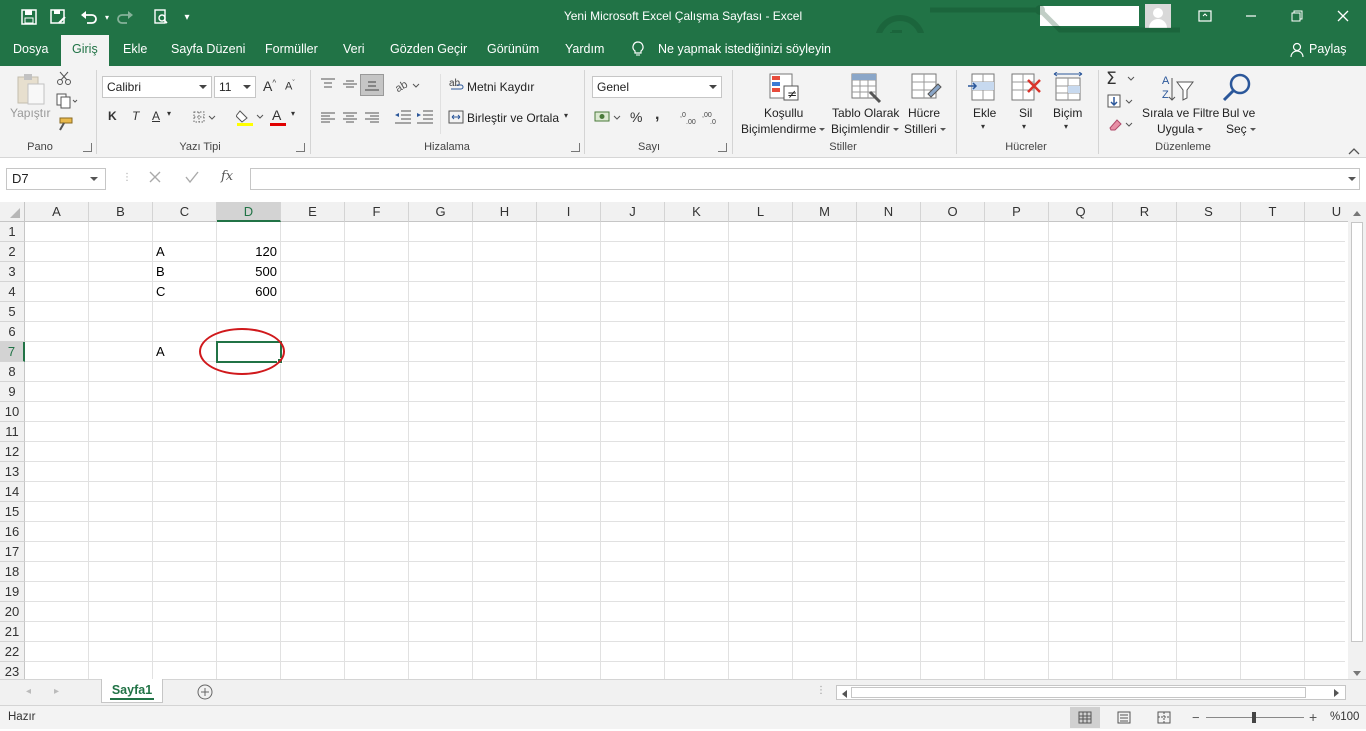  Describe the element at coordinates (1124, 719) in the screenshot. I see `page-layout-view-icon` at that location.